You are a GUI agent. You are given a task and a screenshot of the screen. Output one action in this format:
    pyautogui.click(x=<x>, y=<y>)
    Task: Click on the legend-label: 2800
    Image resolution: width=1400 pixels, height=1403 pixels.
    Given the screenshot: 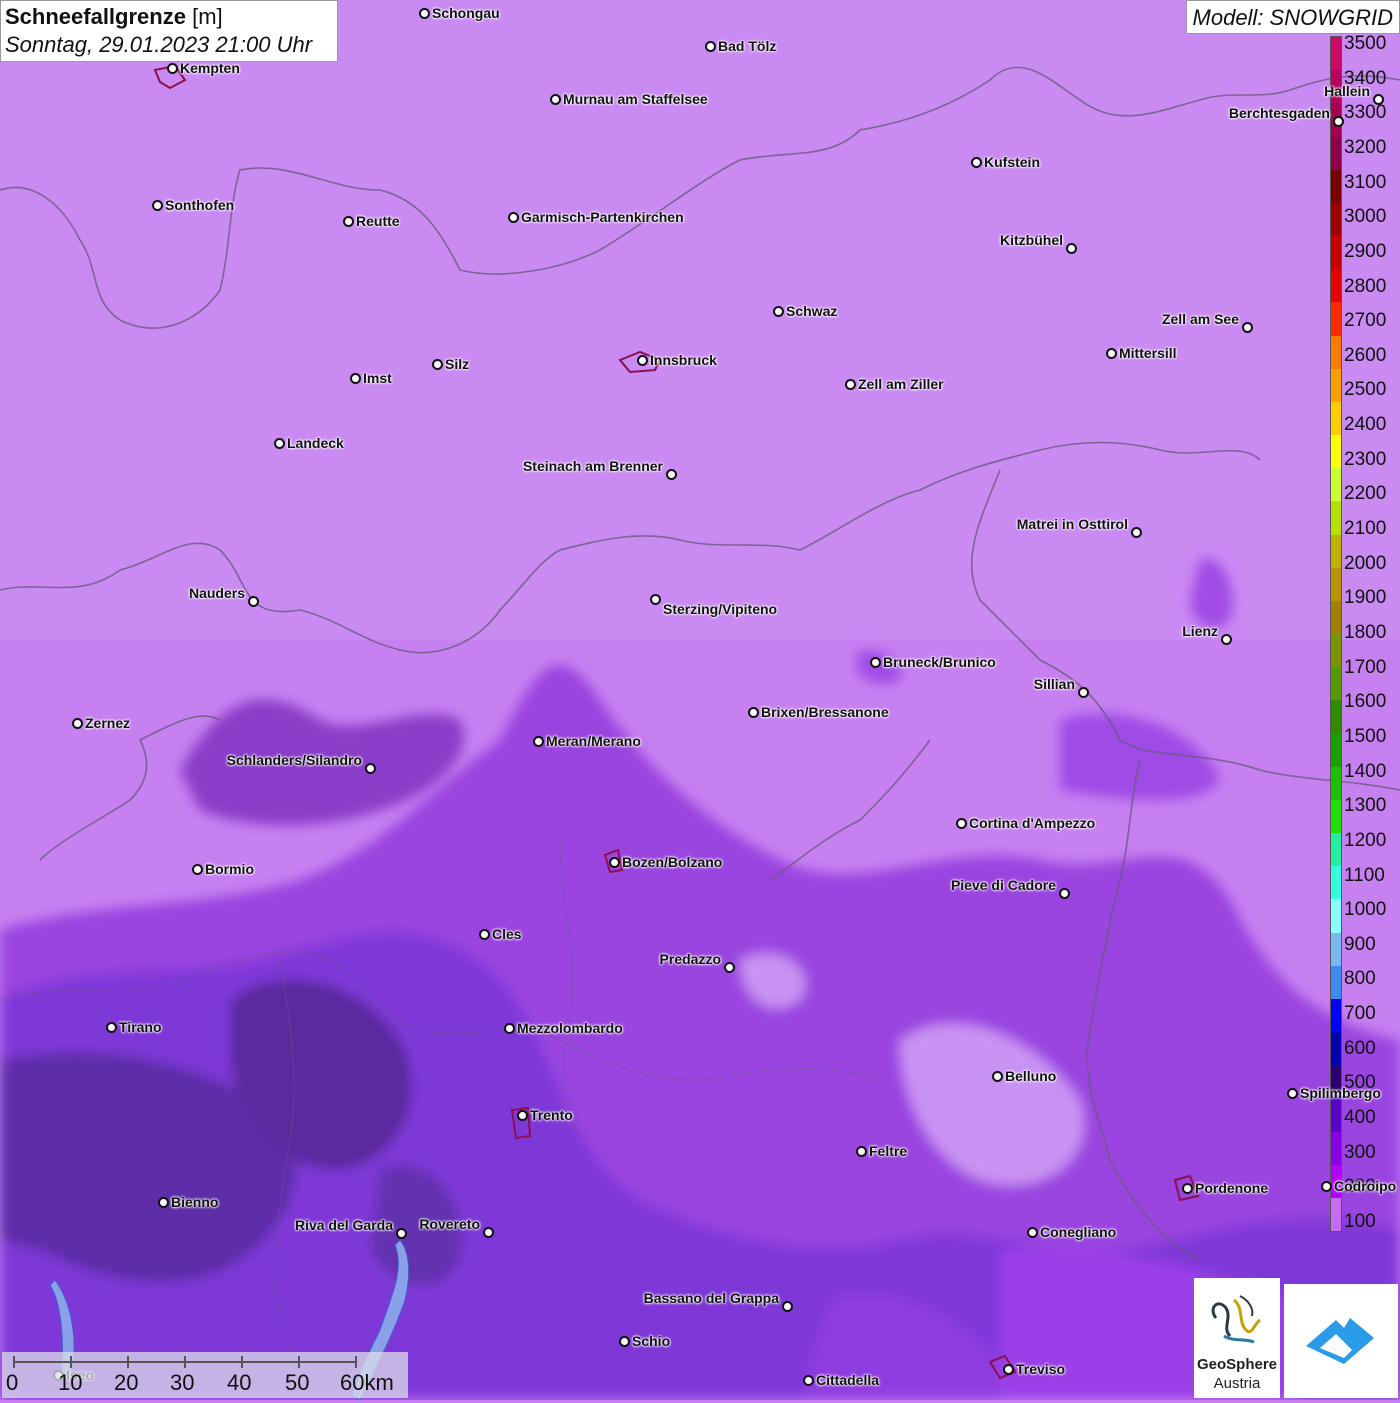 What is the action you would take?
    pyautogui.click(x=1365, y=286)
    